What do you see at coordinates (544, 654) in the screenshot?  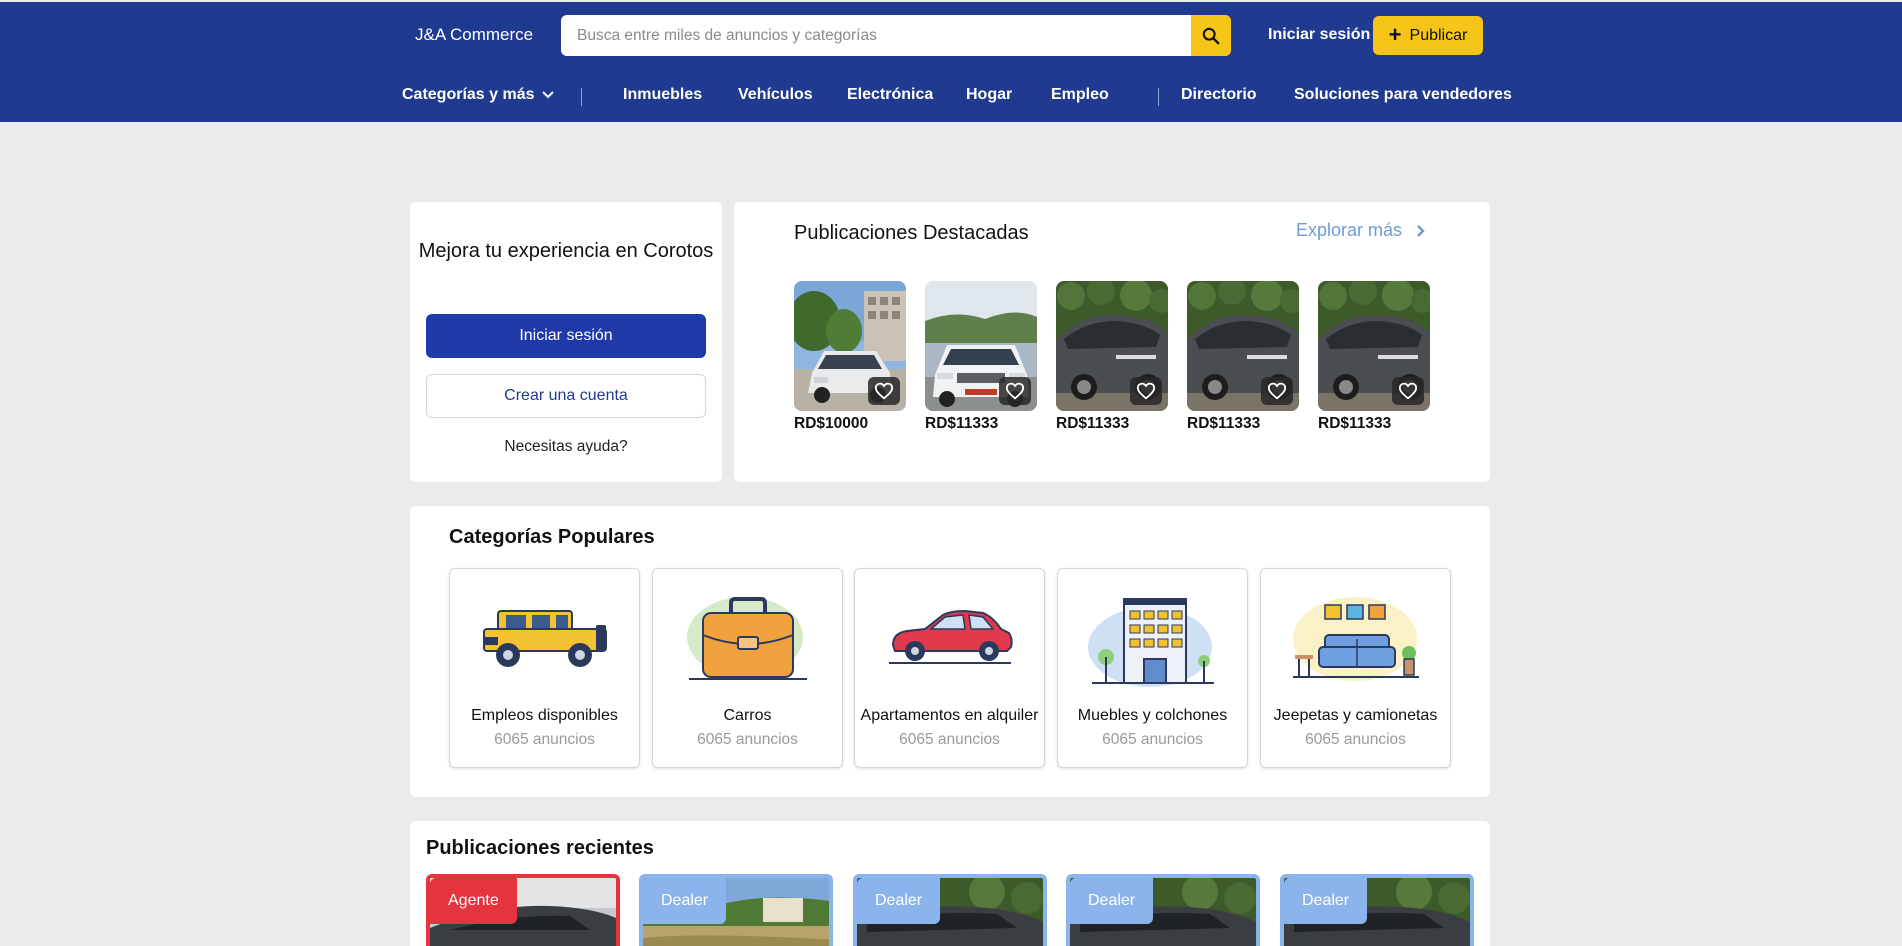 I see `jeep-icon` at bounding box center [544, 654].